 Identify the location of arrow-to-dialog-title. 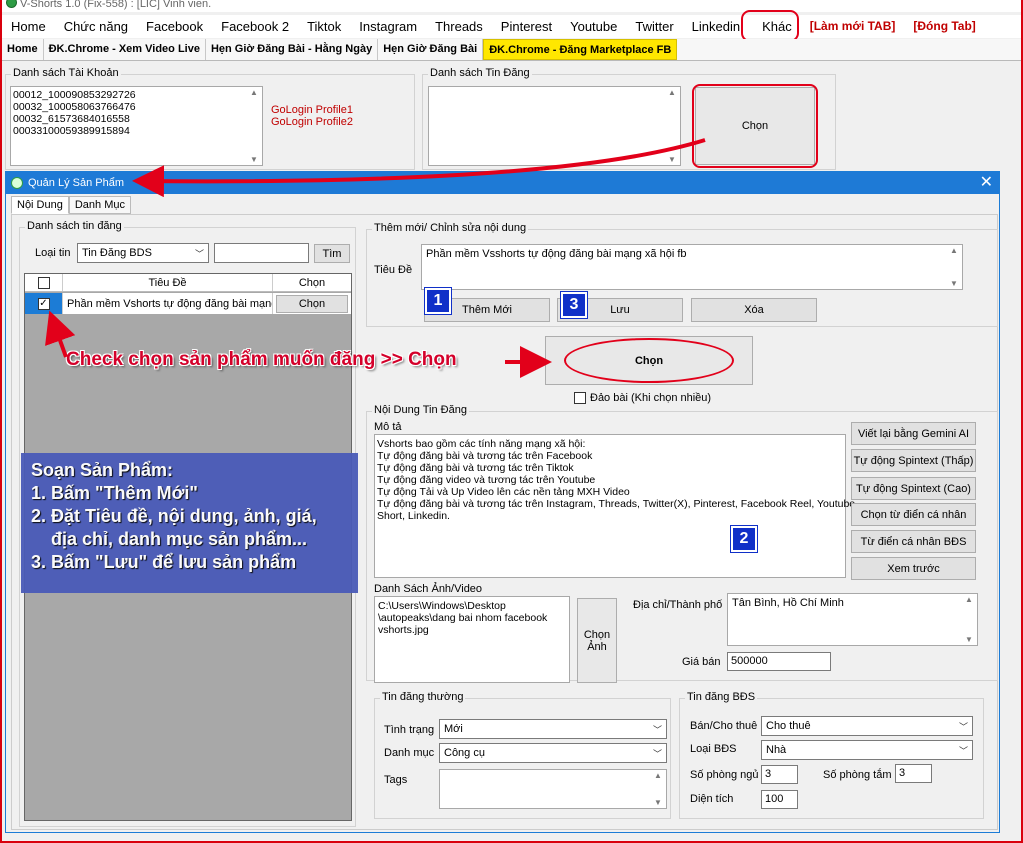
(419, 168).